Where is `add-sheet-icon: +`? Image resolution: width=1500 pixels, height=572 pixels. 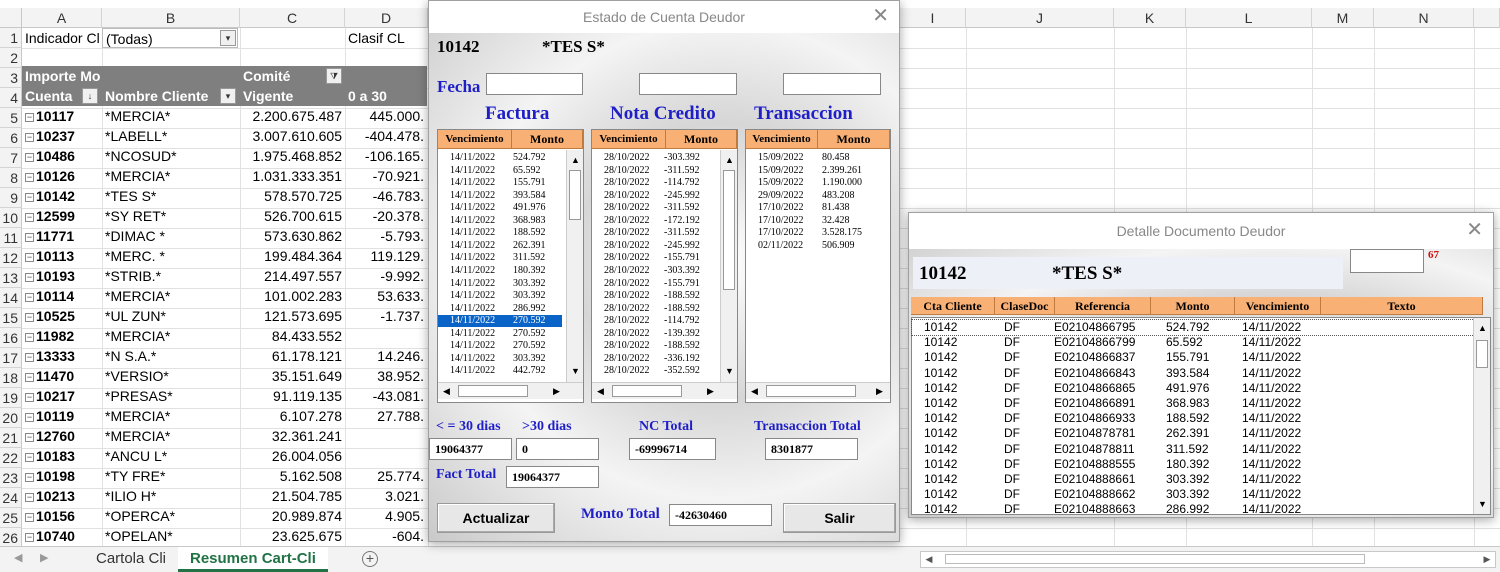 add-sheet-icon: + is located at coordinates (370, 559).